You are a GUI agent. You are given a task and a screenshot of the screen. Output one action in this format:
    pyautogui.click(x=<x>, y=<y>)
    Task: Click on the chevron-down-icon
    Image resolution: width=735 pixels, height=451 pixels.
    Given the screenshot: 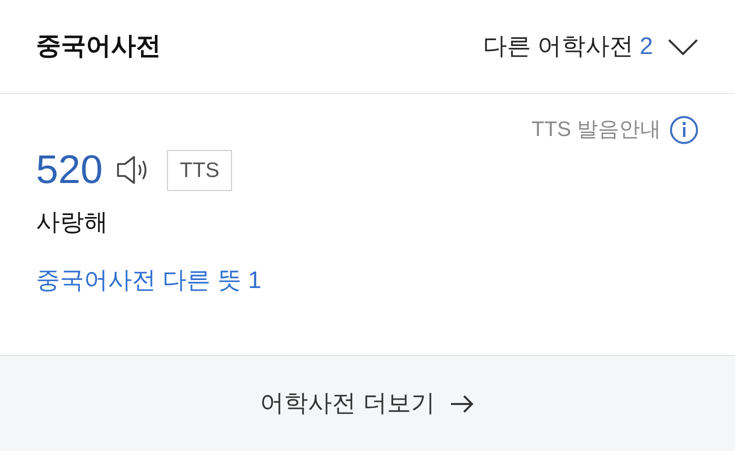 What is the action you would take?
    pyautogui.click(x=683, y=47)
    